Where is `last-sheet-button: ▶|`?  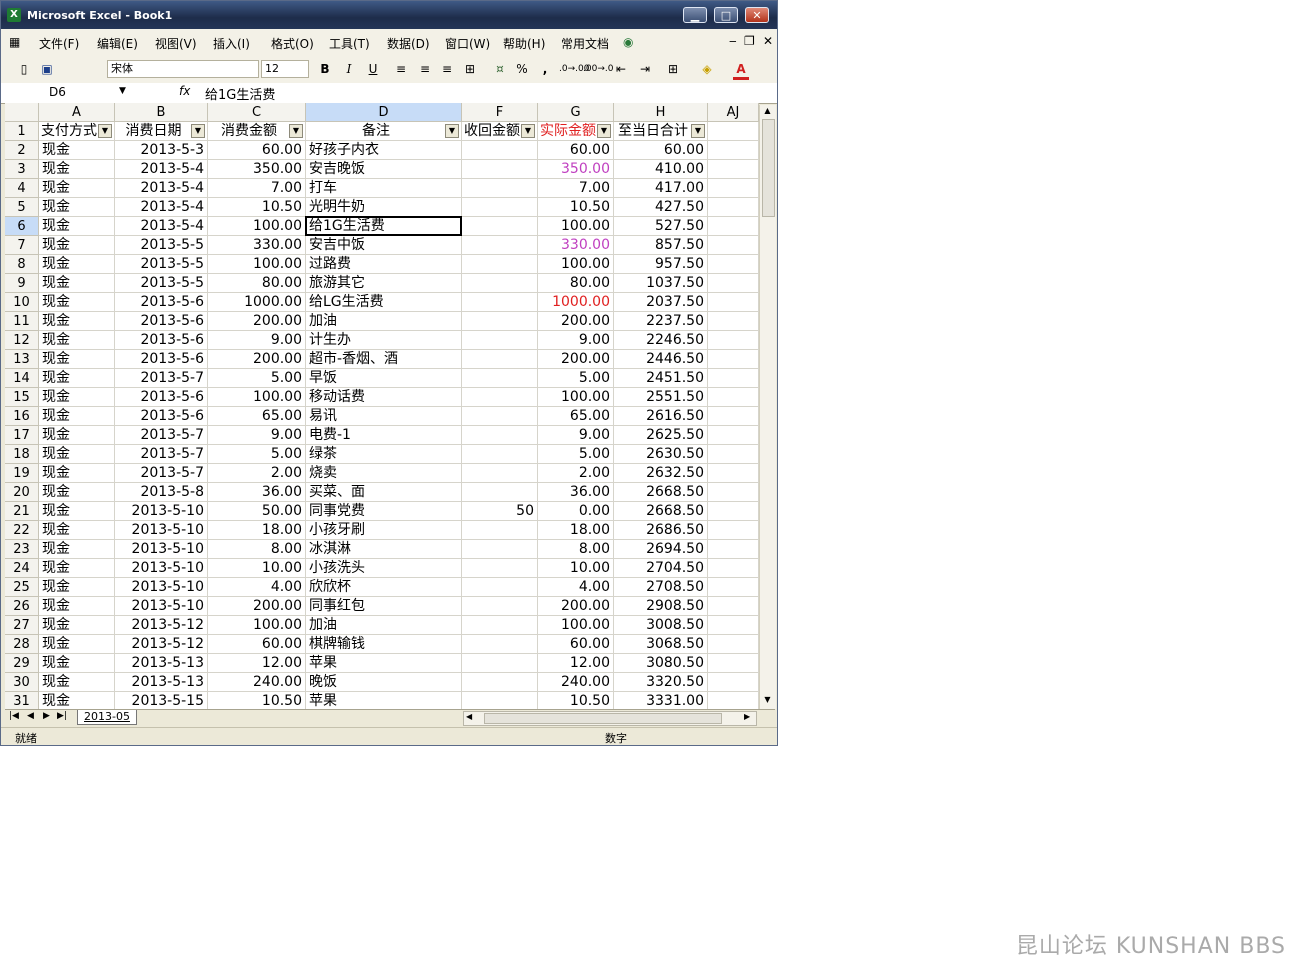
last-sheet-button: ▶| is located at coordinates (62, 716).